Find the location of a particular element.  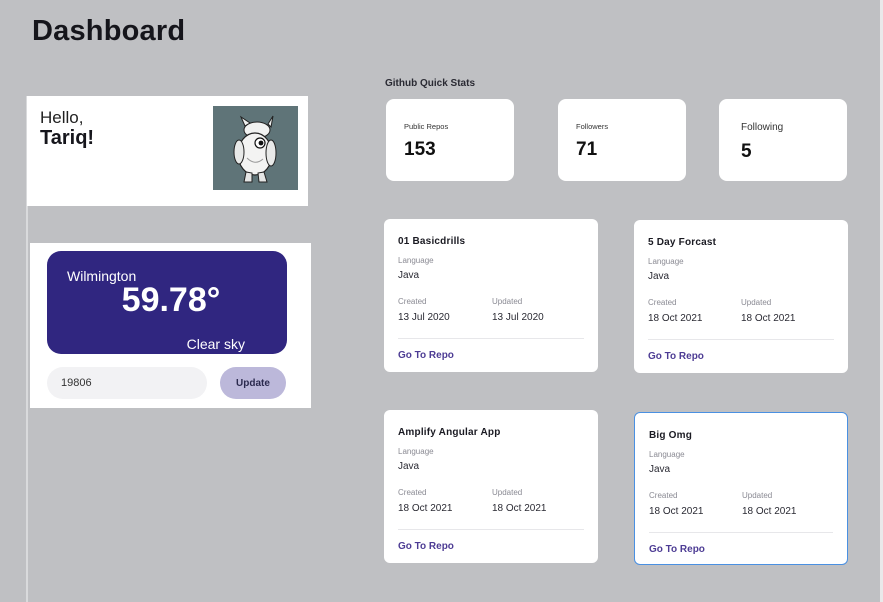

created-value: 13 Jul 2020 is located at coordinates (424, 317).